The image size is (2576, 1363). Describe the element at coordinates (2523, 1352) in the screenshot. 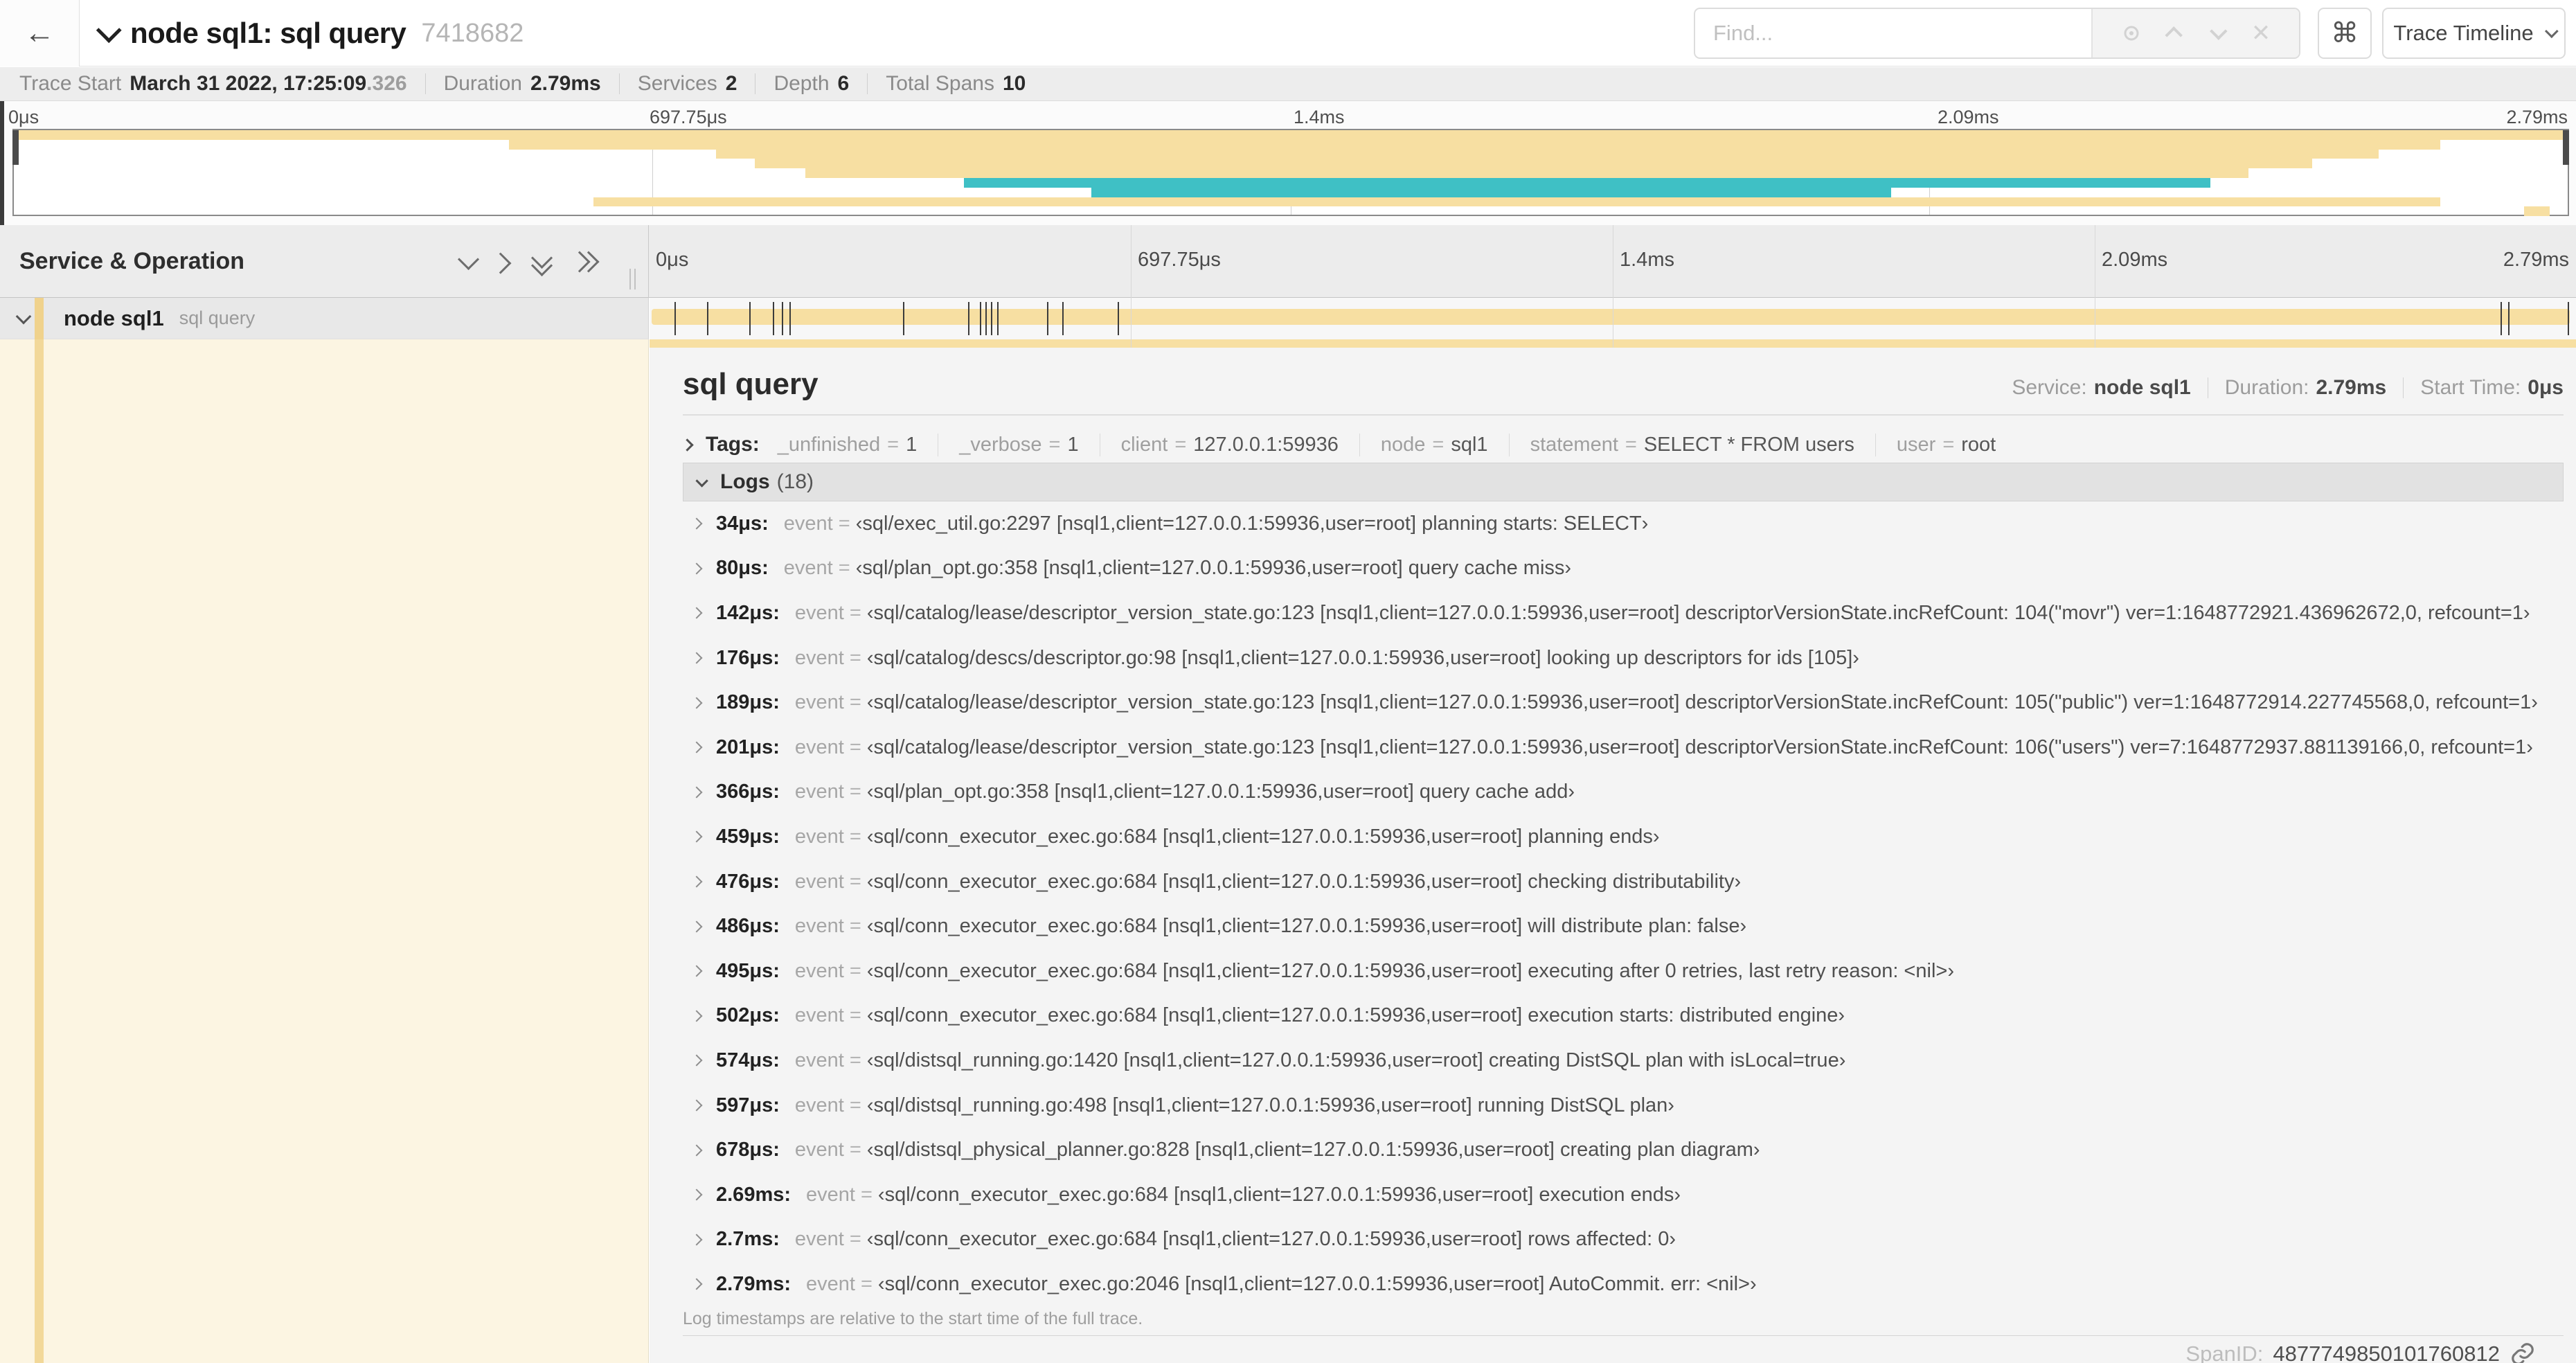

I see `link-icon` at that location.